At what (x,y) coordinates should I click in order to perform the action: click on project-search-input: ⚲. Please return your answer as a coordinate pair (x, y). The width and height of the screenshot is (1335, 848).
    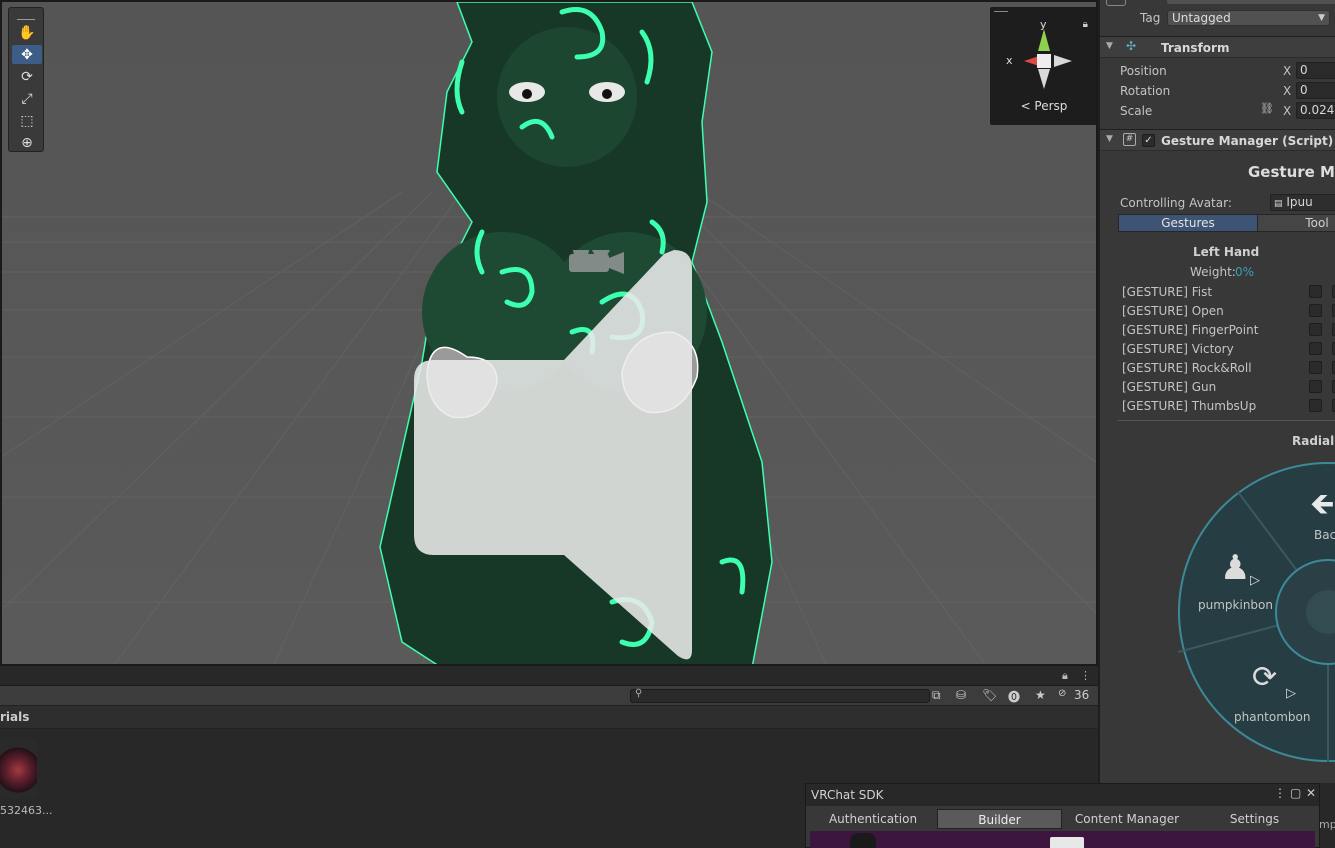
    Looking at the image, I should click on (780, 695).